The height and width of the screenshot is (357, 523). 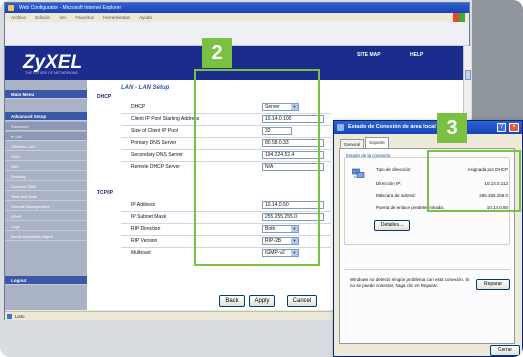 I want to click on repair-button: Reparar, so click(x=493, y=284).